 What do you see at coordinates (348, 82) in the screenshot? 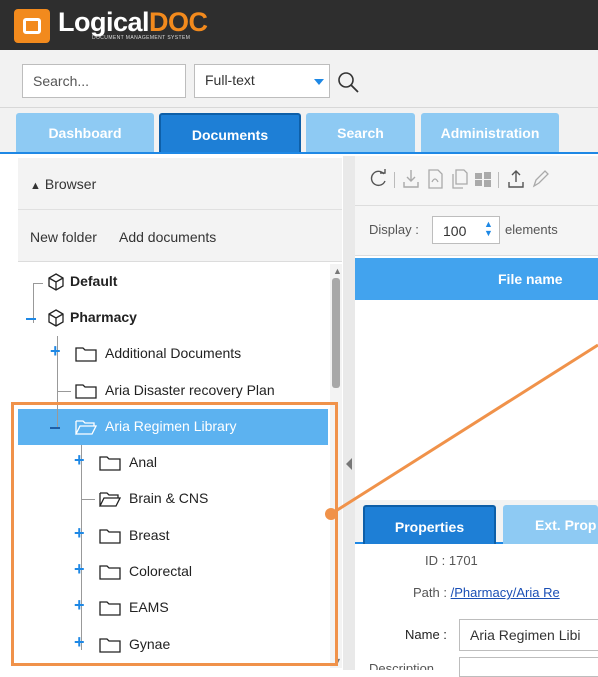
I see `search-icon` at bounding box center [348, 82].